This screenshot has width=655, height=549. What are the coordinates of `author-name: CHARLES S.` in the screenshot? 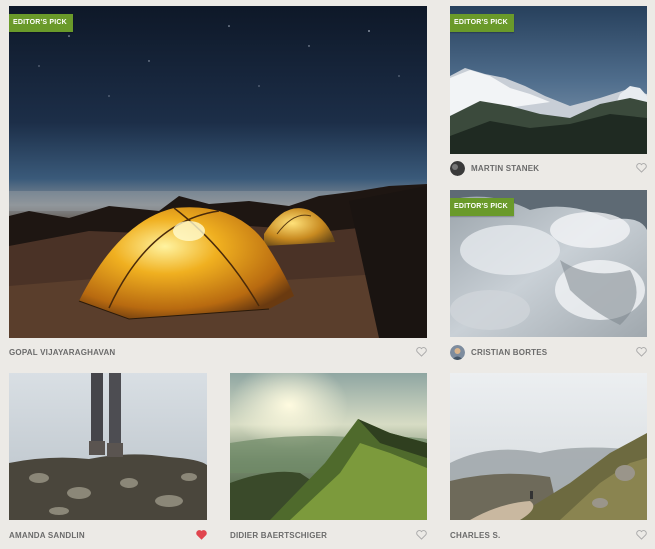 It's located at (475, 535).